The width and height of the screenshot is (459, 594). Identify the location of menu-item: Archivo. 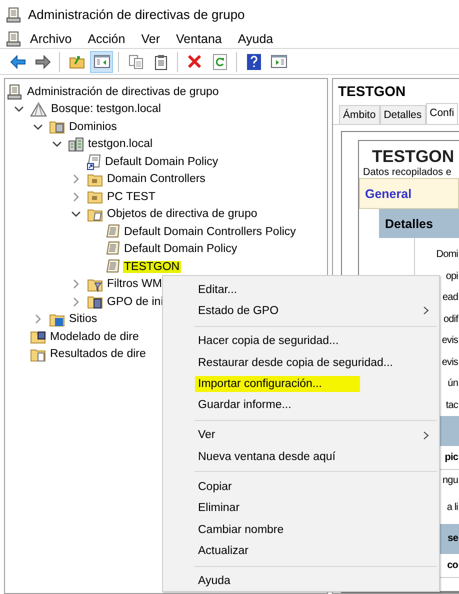
(51, 39).